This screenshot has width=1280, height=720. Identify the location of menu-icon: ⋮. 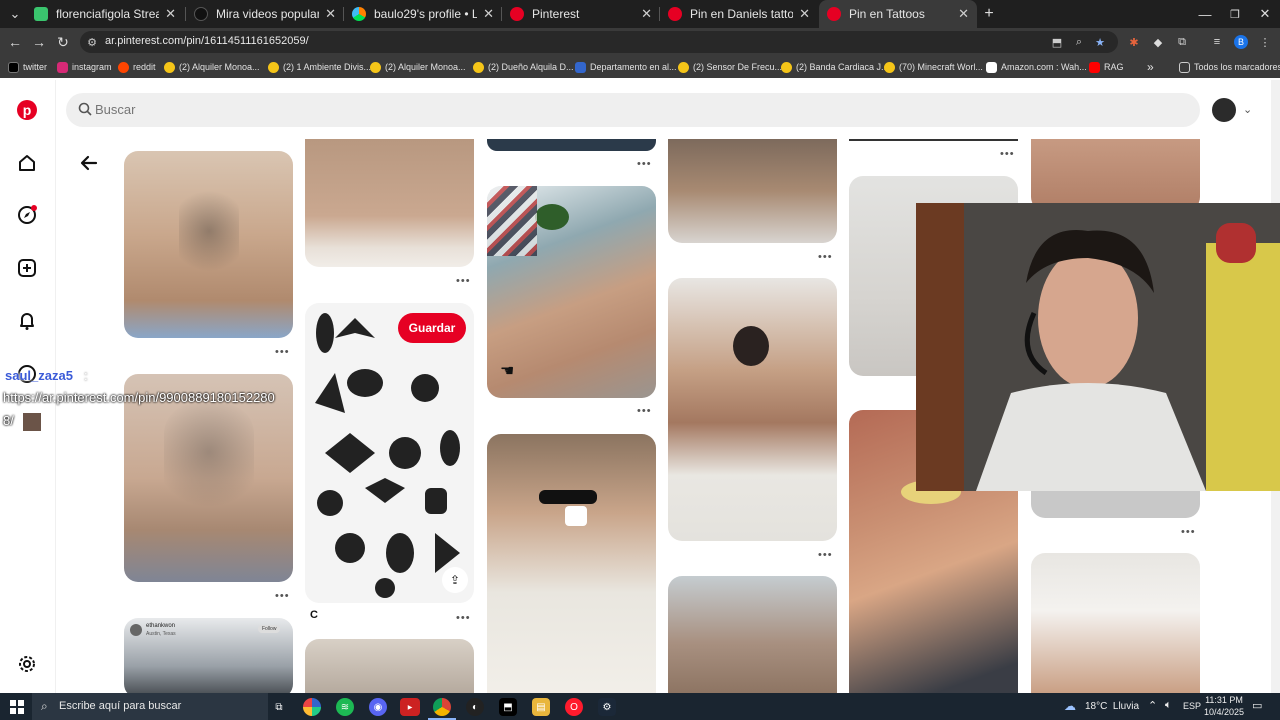
(1265, 42).